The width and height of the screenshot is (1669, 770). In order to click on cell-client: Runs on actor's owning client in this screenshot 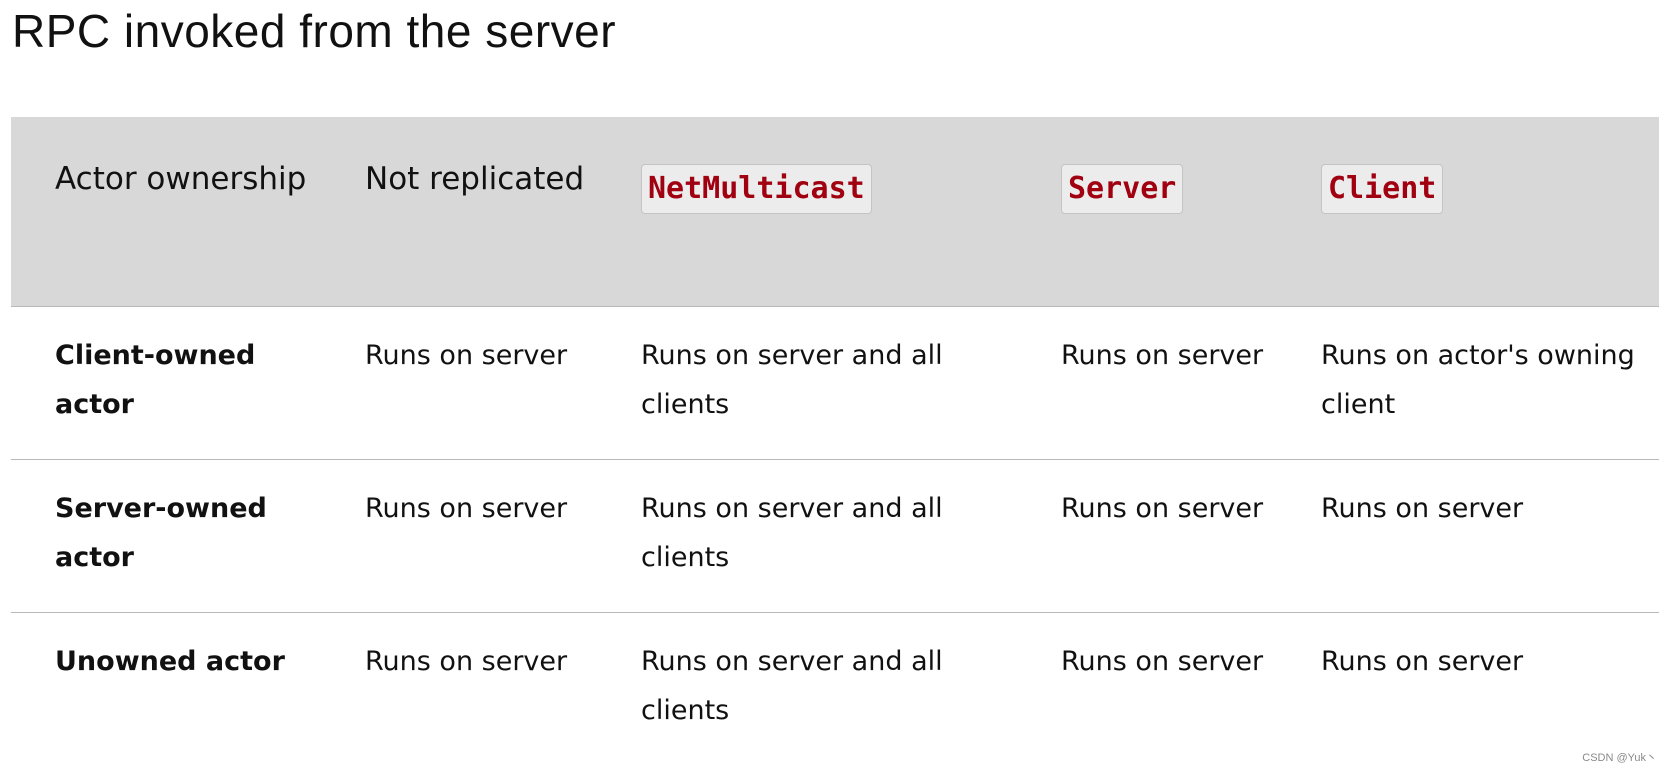, I will do `click(1478, 379)`.